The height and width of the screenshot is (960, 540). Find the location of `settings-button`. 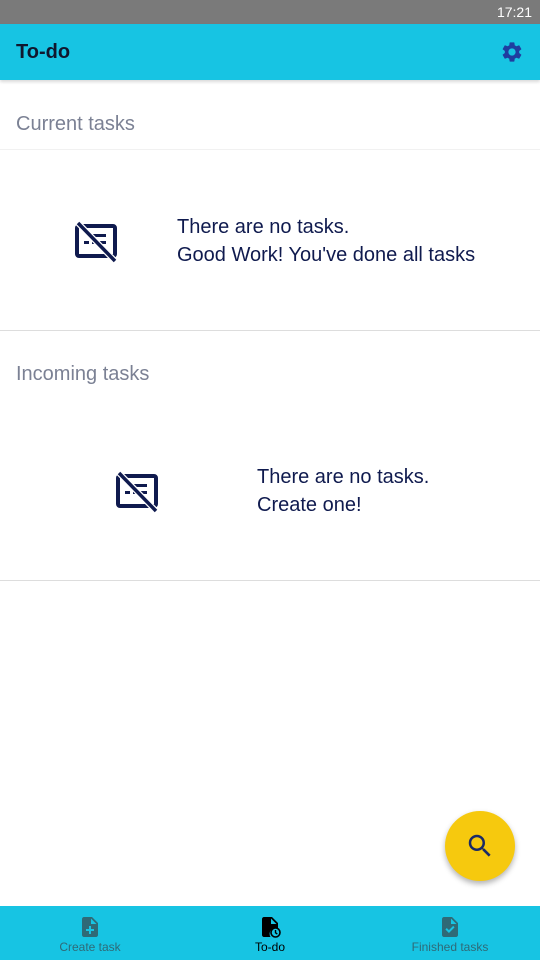

settings-button is located at coordinates (512, 52).